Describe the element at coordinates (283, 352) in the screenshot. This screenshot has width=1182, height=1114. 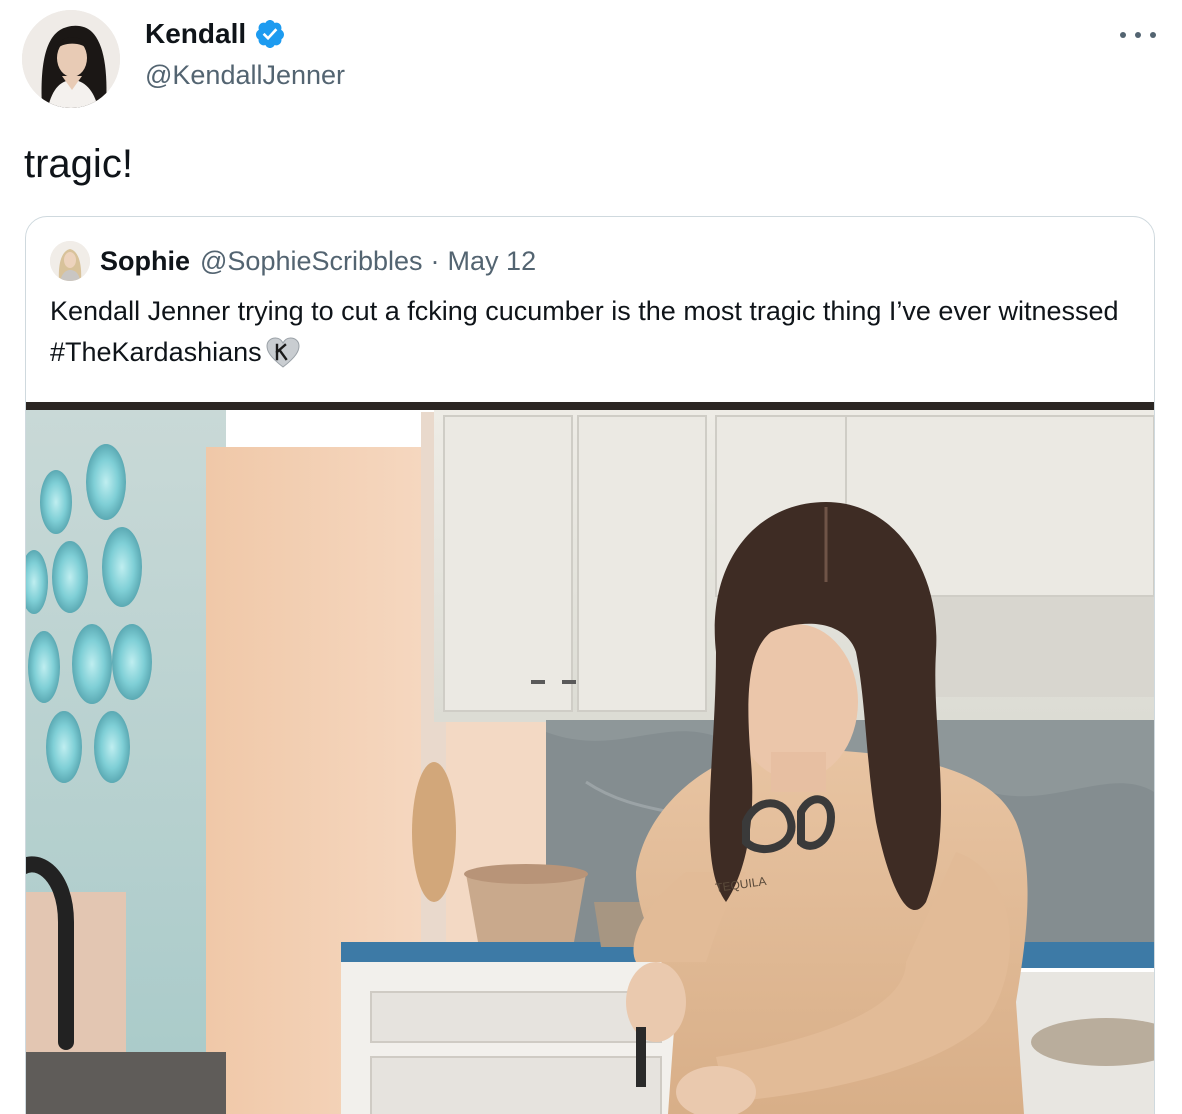
I see `k-heart-icon` at that location.